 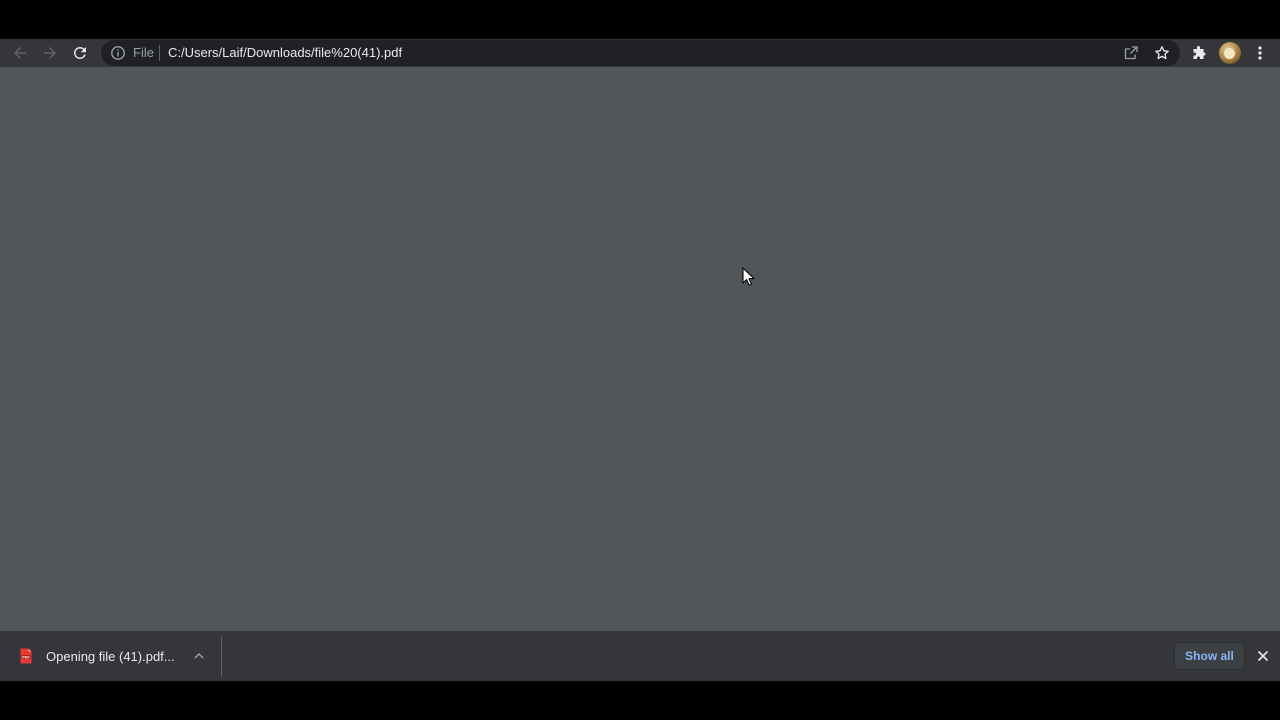 I want to click on bookmark-button, so click(x=1162, y=53).